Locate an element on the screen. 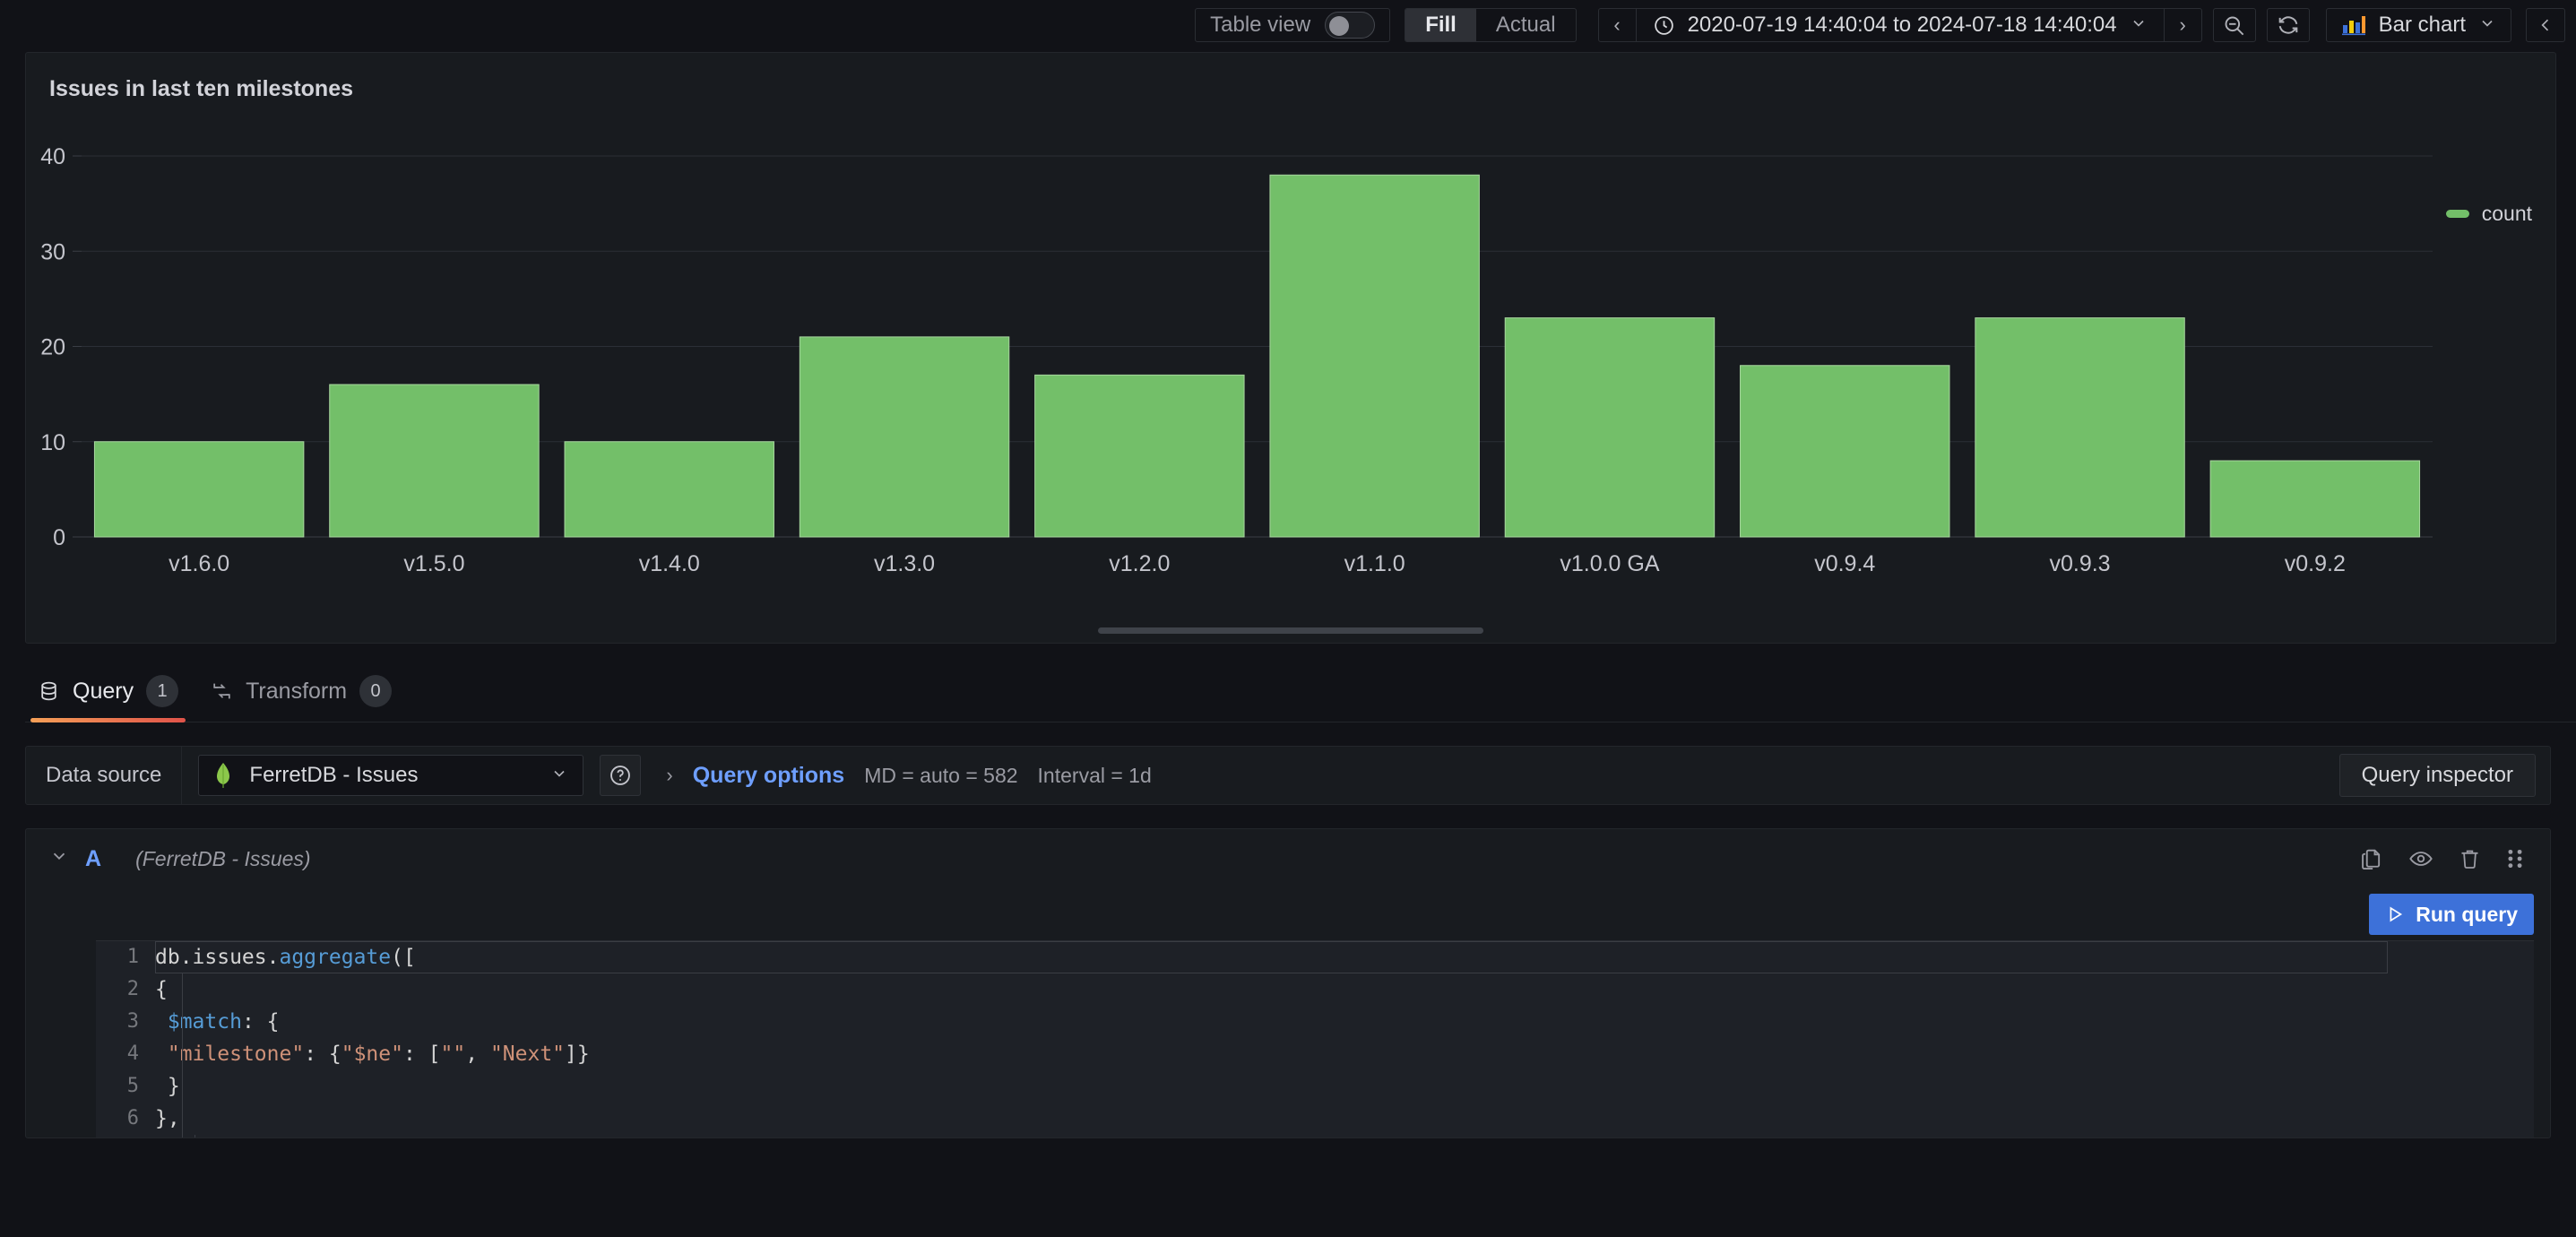 The width and height of the screenshot is (2576, 1237). y-axis-tick-label: 40 is located at coordinates (52, 156).